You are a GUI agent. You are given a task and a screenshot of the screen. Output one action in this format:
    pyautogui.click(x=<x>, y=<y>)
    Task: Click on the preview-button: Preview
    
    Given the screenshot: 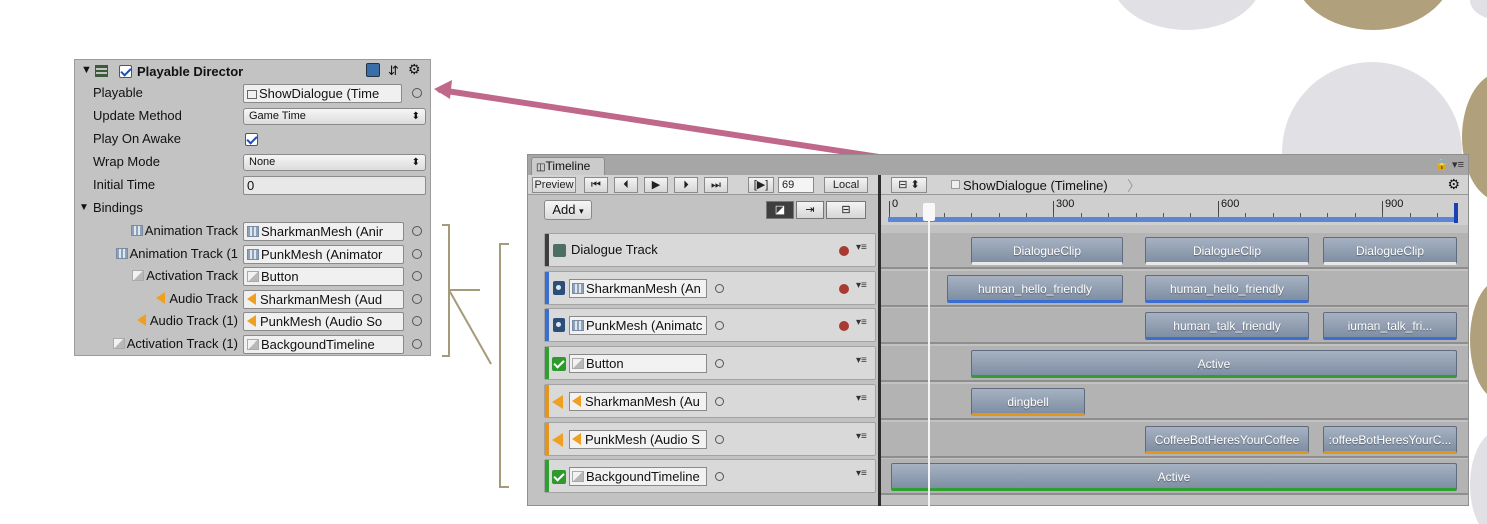 What is the action you would take?
    pyautogui.click(x=554, y=185)
    